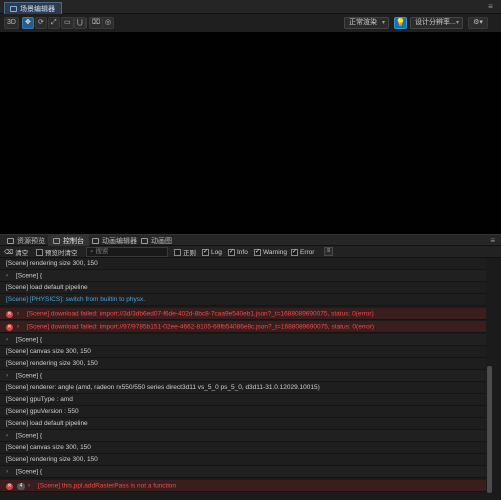 The image size is (501, 500). Describe the element at coordinates (102, 251) in the screenshot. I see `search-placeholder: 搜索` at that location.